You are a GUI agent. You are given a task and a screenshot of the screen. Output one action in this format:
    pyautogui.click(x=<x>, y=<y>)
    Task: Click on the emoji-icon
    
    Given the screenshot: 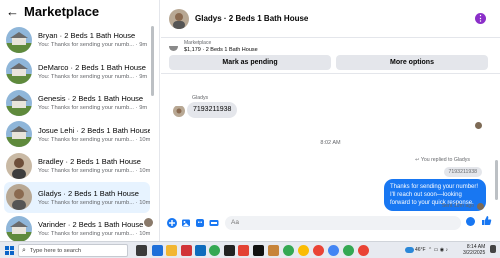 What is the action you would take?
    pyautogui.click(x=470, y=221)
    